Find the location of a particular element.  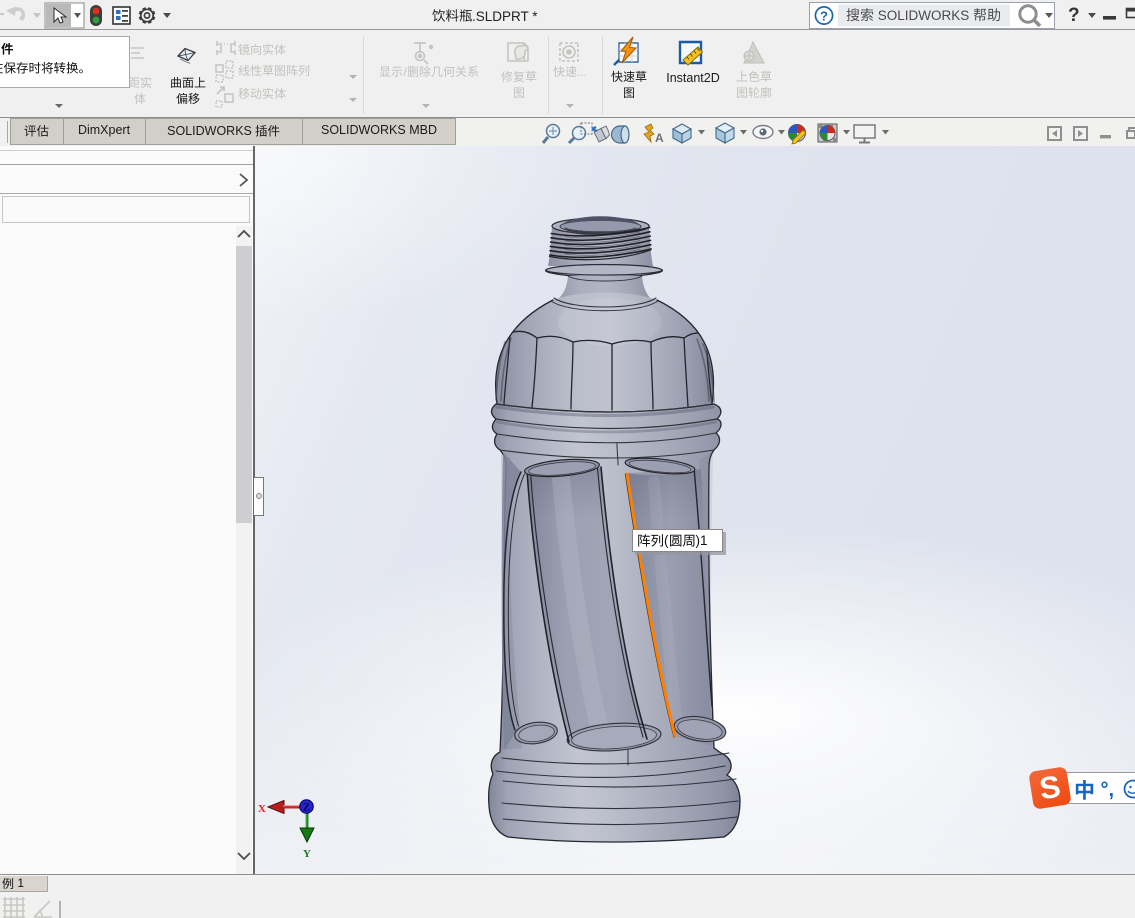

svg-text: Y is located at coordinates (307, 854).